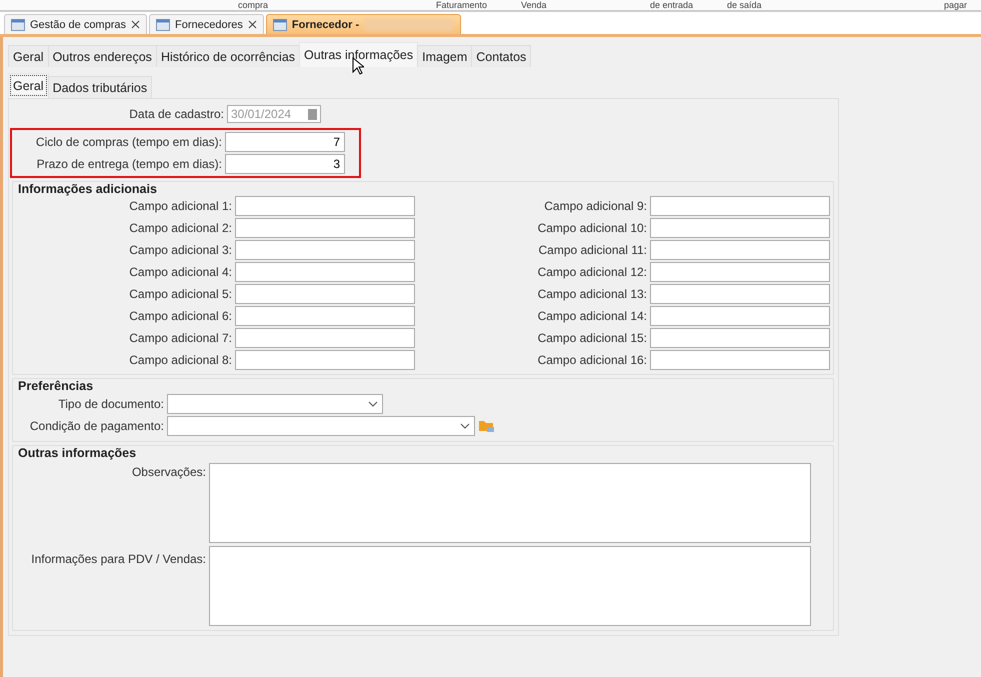 Image resolution: width=981 pixels, height=677 pixels. Describe the element at coordinates (534, 5) in the screenshot. I see `column-header: Venda` at that location.